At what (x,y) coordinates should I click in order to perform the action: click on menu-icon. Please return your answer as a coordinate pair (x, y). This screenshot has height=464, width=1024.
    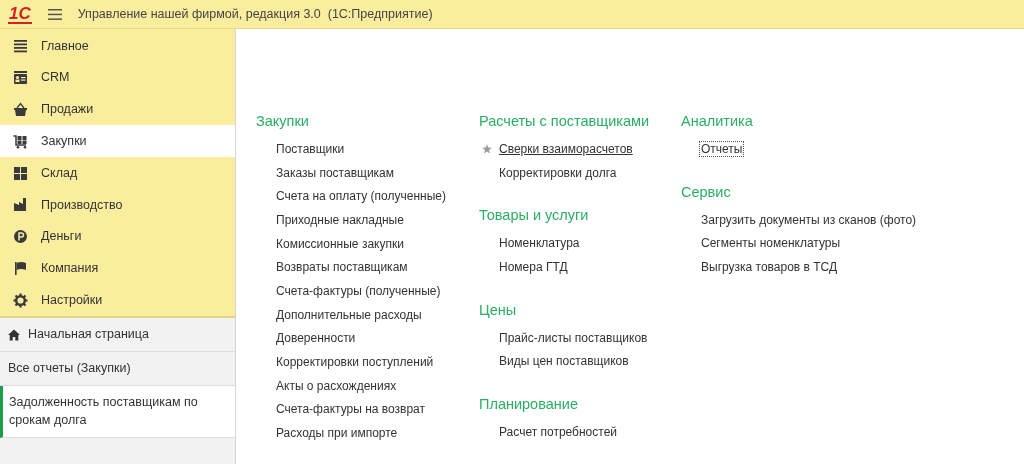
    Looking at the image, I should click on (54, 14).